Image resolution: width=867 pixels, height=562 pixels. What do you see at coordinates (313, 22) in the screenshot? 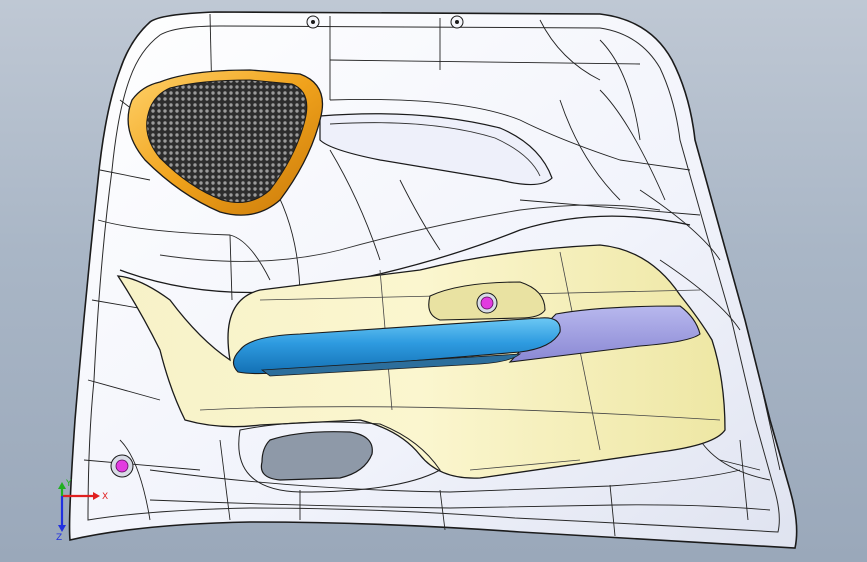
I see `mount-clip-left` at bounding box center [313, 22].